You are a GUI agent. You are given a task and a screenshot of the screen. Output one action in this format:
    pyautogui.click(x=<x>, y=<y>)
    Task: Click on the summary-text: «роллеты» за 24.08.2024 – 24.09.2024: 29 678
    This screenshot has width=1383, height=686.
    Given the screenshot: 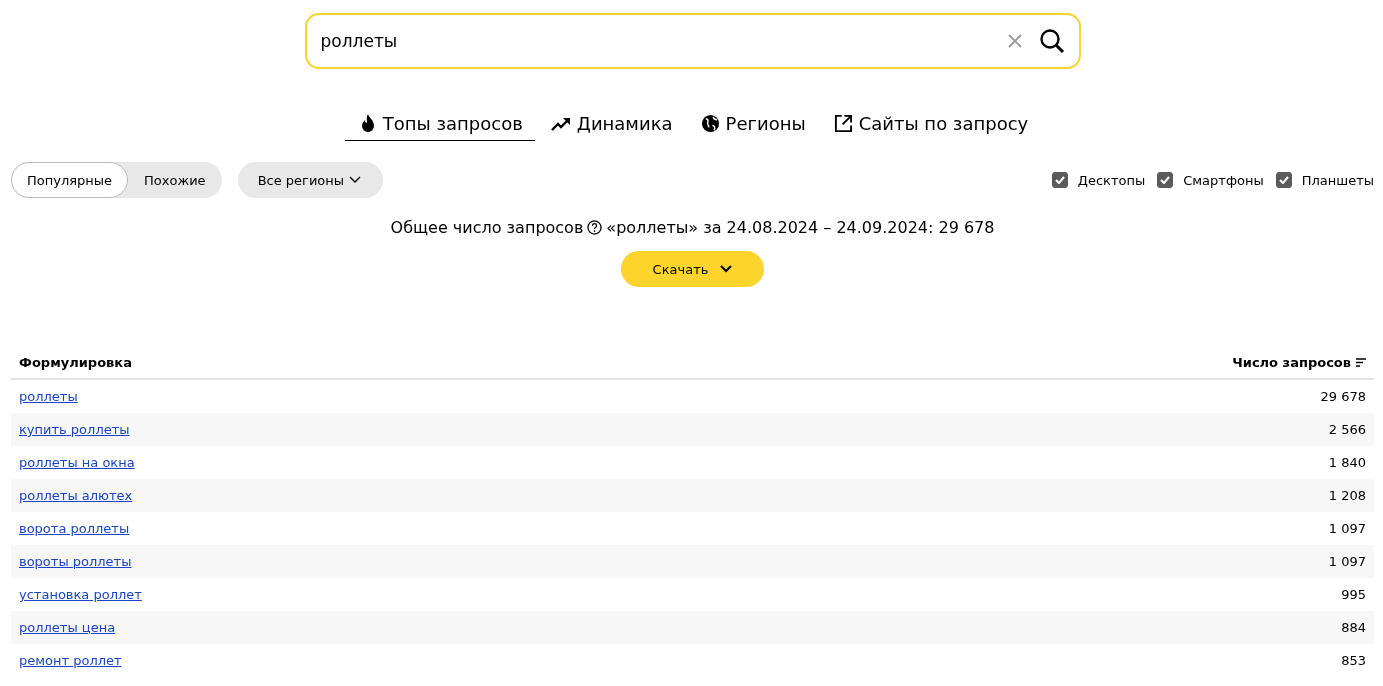 What is the action you would take?
    pyautogui.click(x=800, y=227)
    